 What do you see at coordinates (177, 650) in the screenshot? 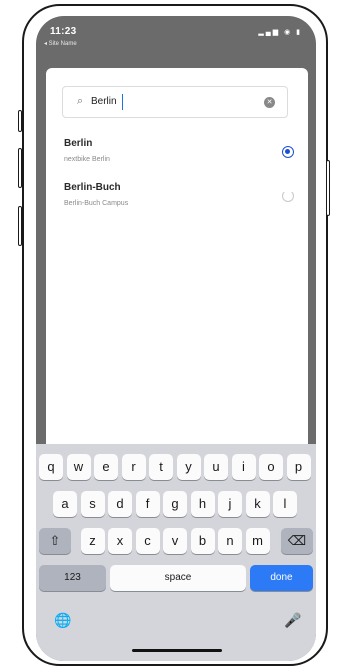
I see `home-indicator` at bounding box center [177, 650].